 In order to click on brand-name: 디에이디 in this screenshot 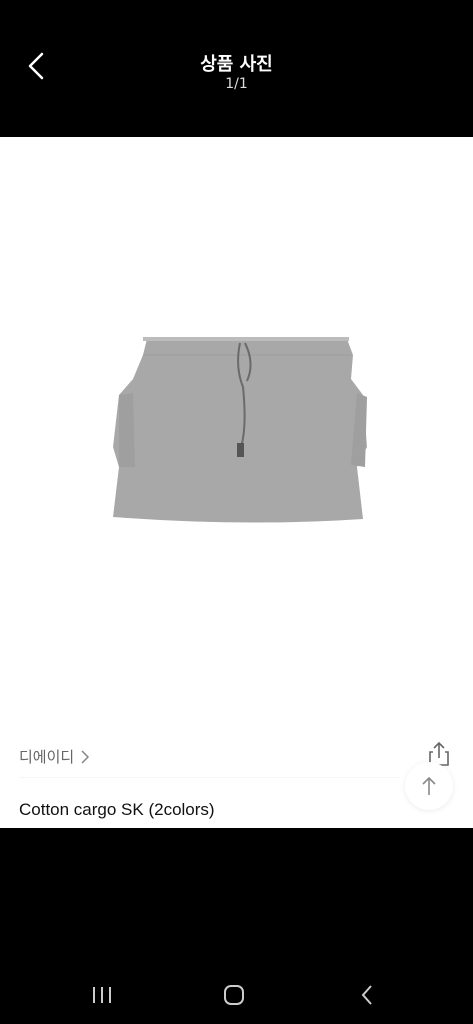, I will do `click(47, 757)`.